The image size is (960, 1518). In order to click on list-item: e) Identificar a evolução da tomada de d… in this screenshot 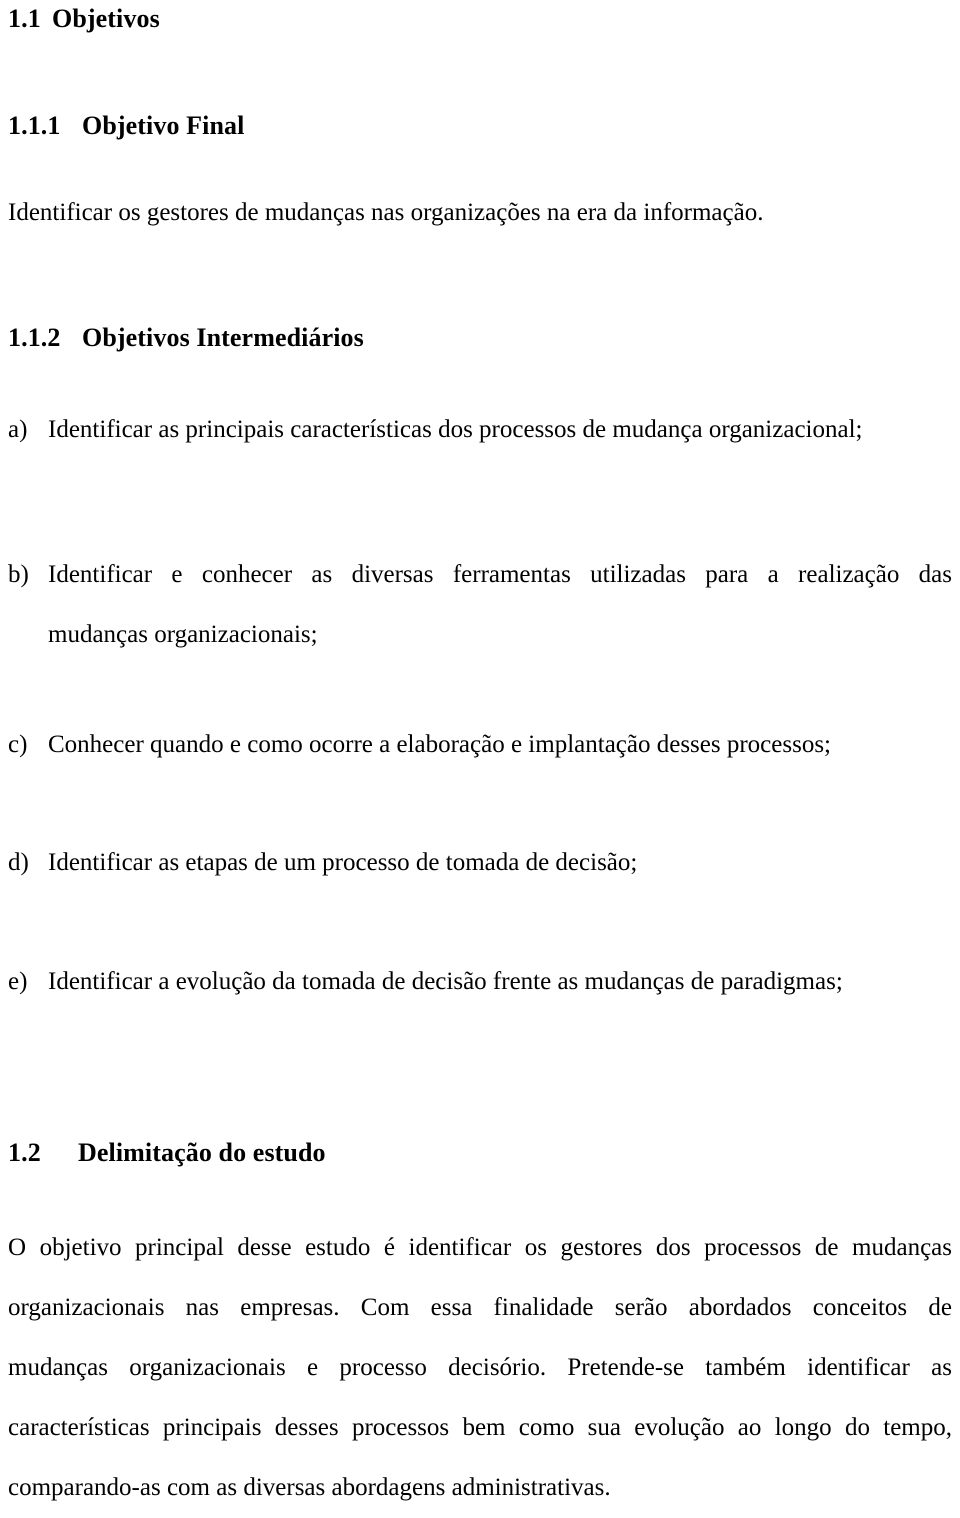, I will do `click(480, 982)`.